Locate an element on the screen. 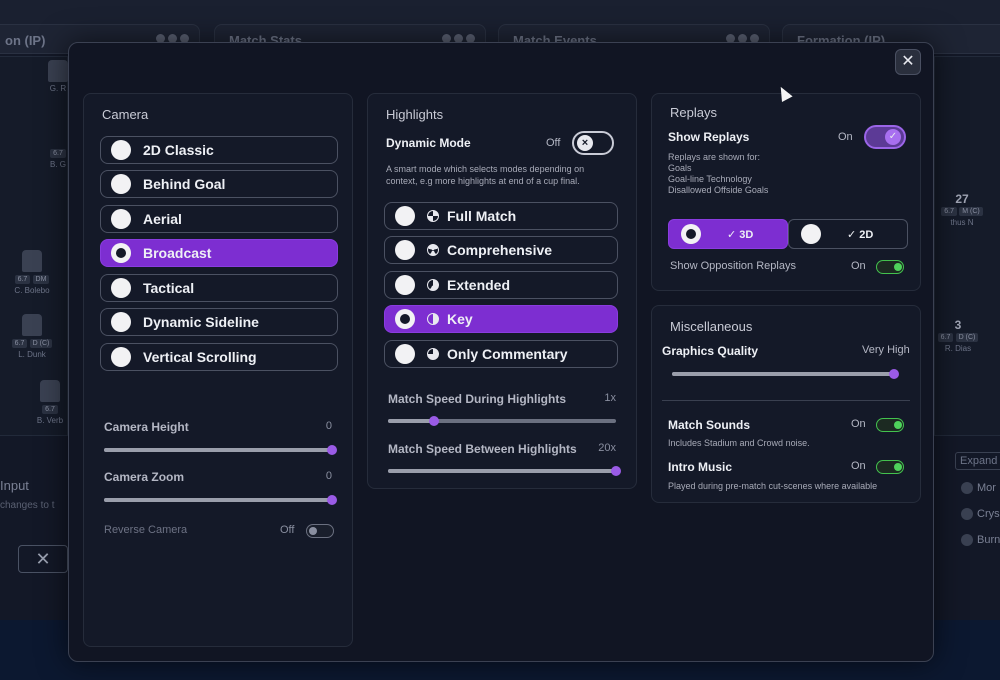 This screenshot has width=1000, height=680. highlight-option-only-commentary: Only Commentary is located at coordinates (501, 354).